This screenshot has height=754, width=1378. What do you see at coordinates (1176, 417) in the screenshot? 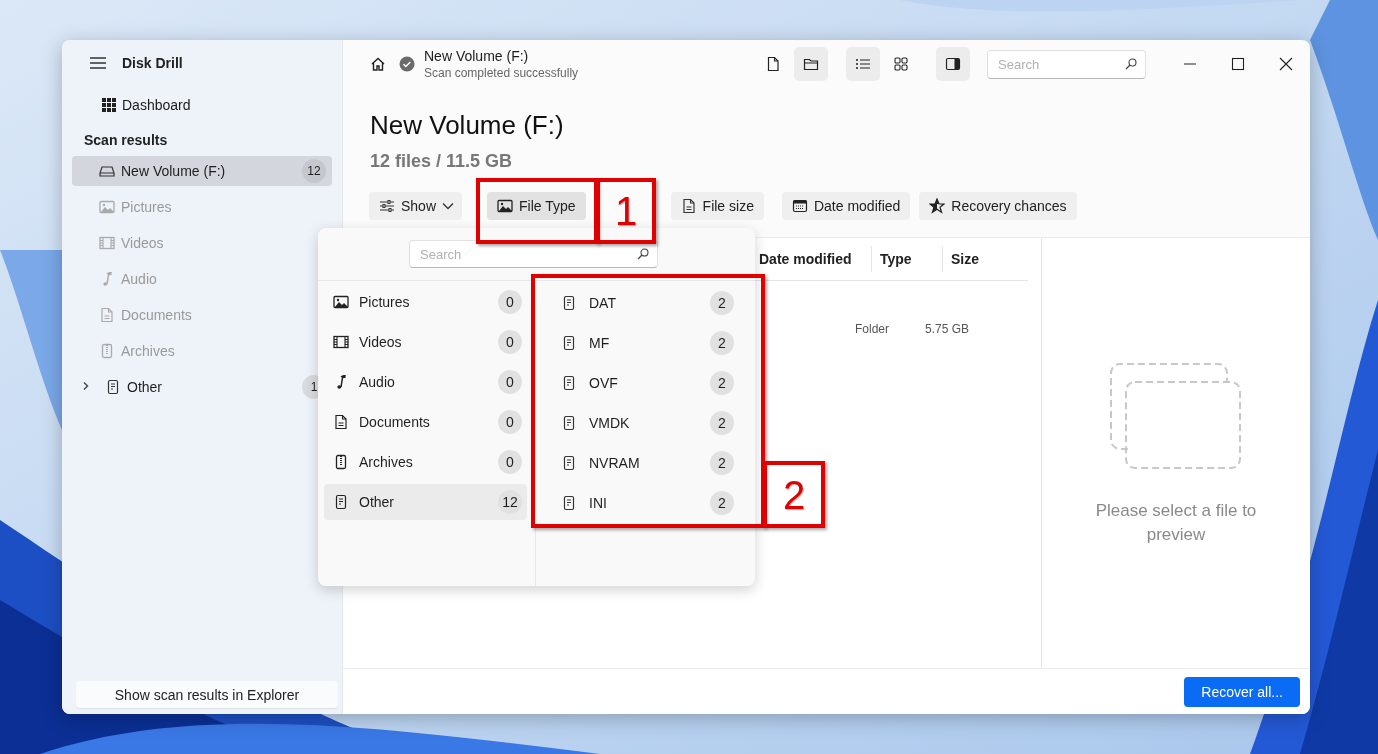
I see `empty-preview-icon` at bounding box center [1176, 417].